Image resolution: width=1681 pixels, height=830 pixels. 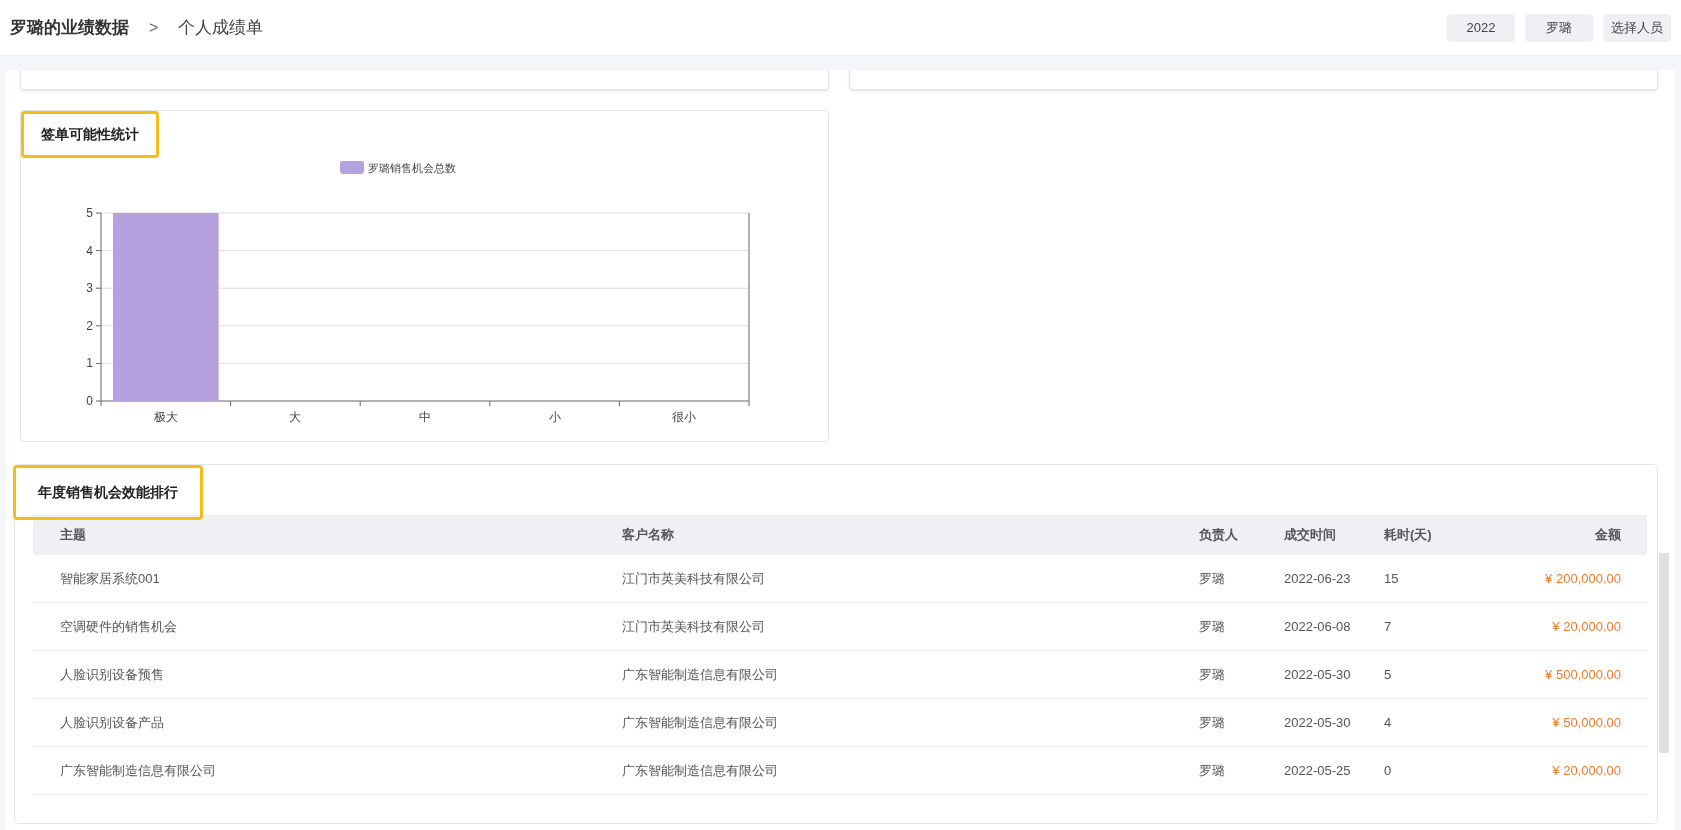 I want to click on select-person-button: 选择人员, so click(x=1637, y=27).